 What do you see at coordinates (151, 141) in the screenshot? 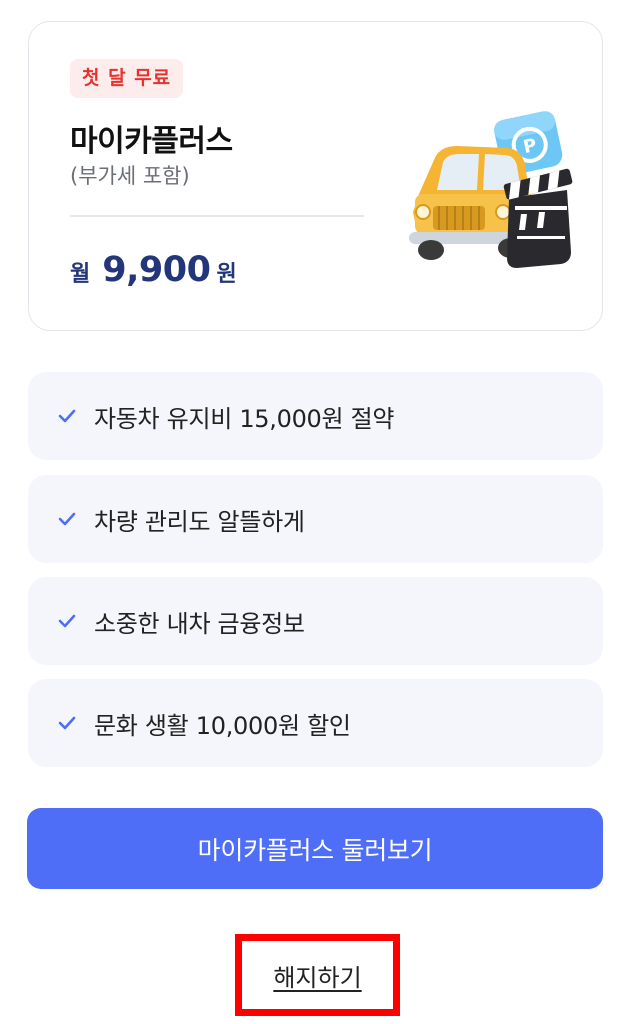
I see `plan-title: 마이카플러스` at bounding box center [151, 141].